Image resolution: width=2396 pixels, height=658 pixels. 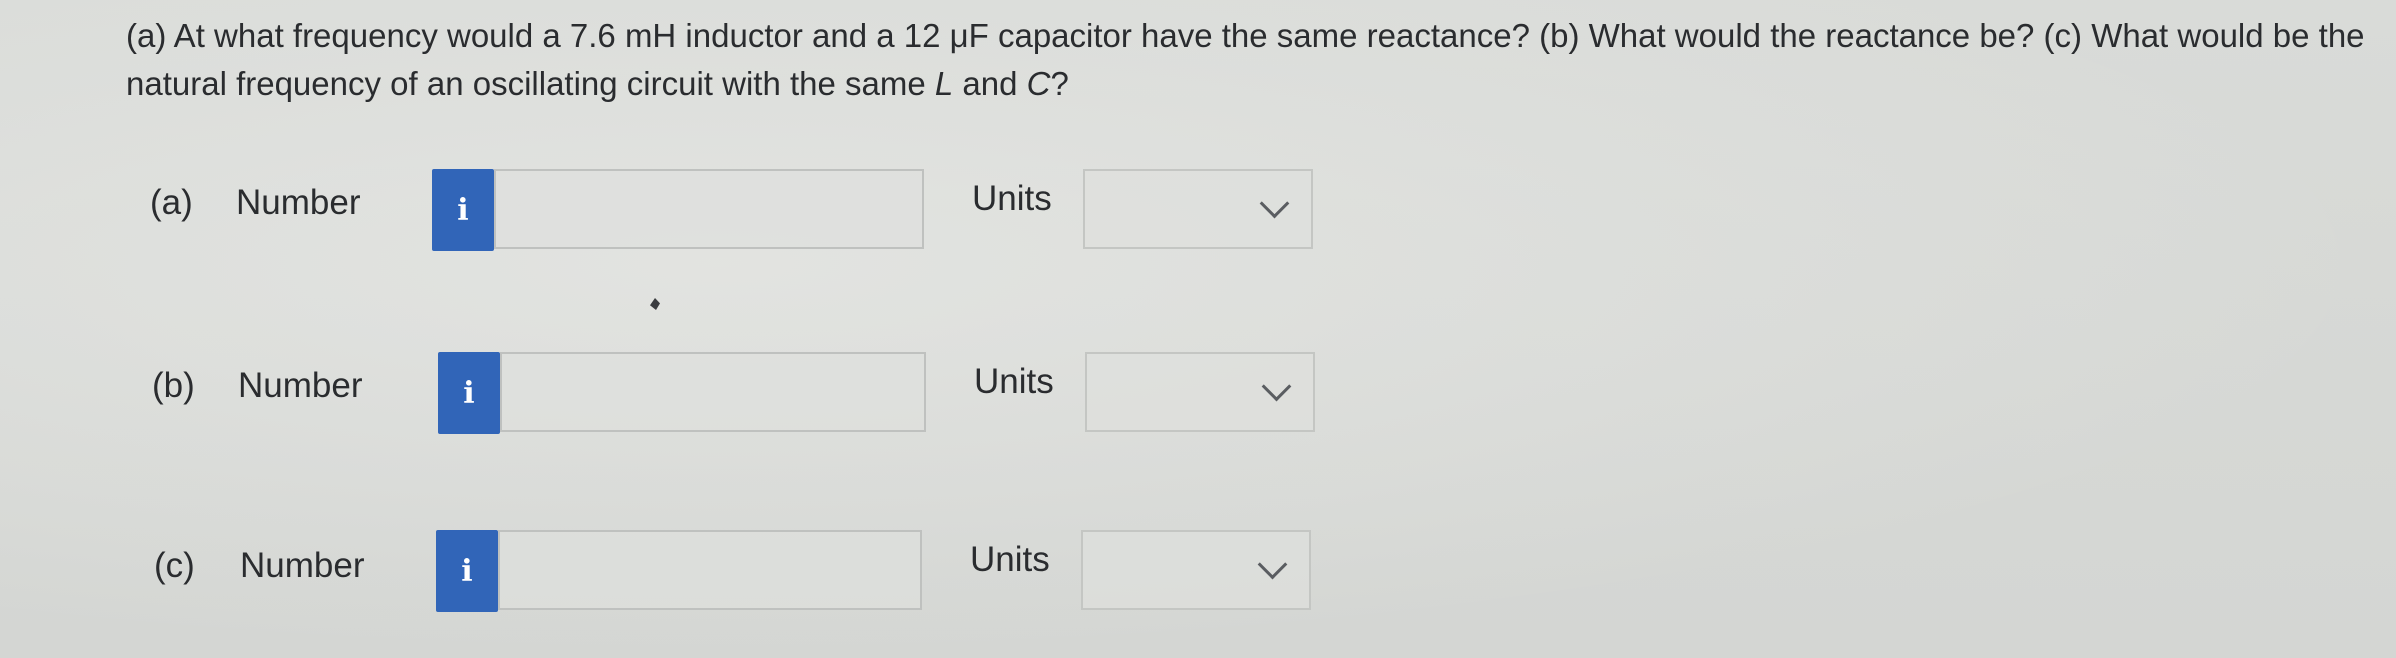 I want to click on units-label-a: Units, so click(x=1012, y=198).